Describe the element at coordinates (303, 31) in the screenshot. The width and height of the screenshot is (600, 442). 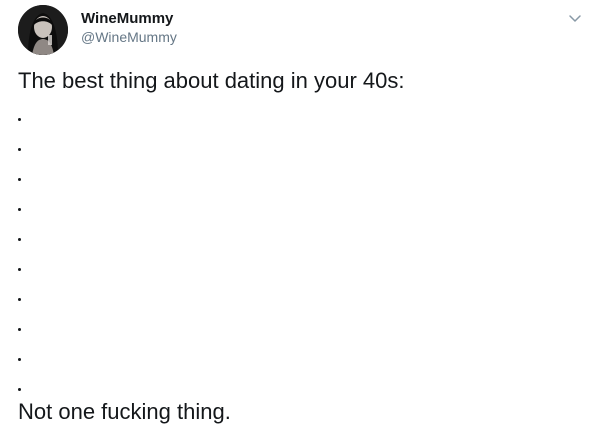
I see `tweet-header: WineMummy @WineMummy` at that location.